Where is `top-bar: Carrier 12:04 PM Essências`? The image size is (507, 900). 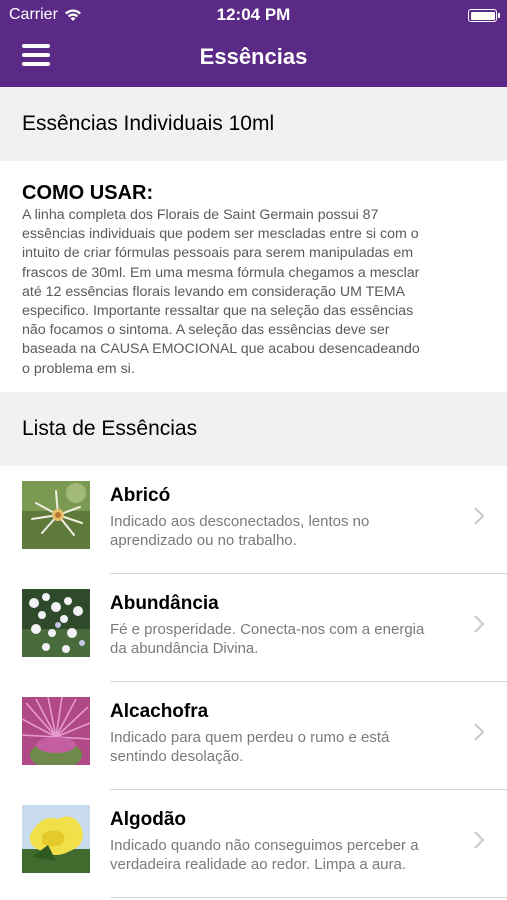 top-bar: Carrier 12:04 PM Essências is located at coordinates (253, 43).